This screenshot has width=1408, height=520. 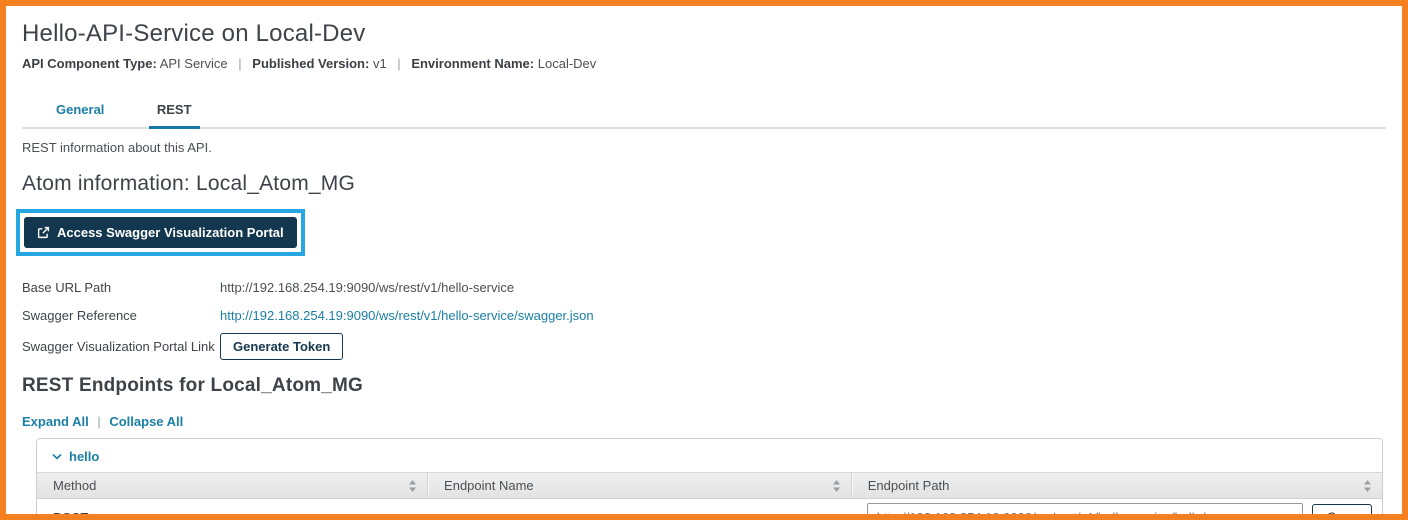 I want to click on expand-collapse-controls: Expand All | Collapse All, so click(x=704, y=421).